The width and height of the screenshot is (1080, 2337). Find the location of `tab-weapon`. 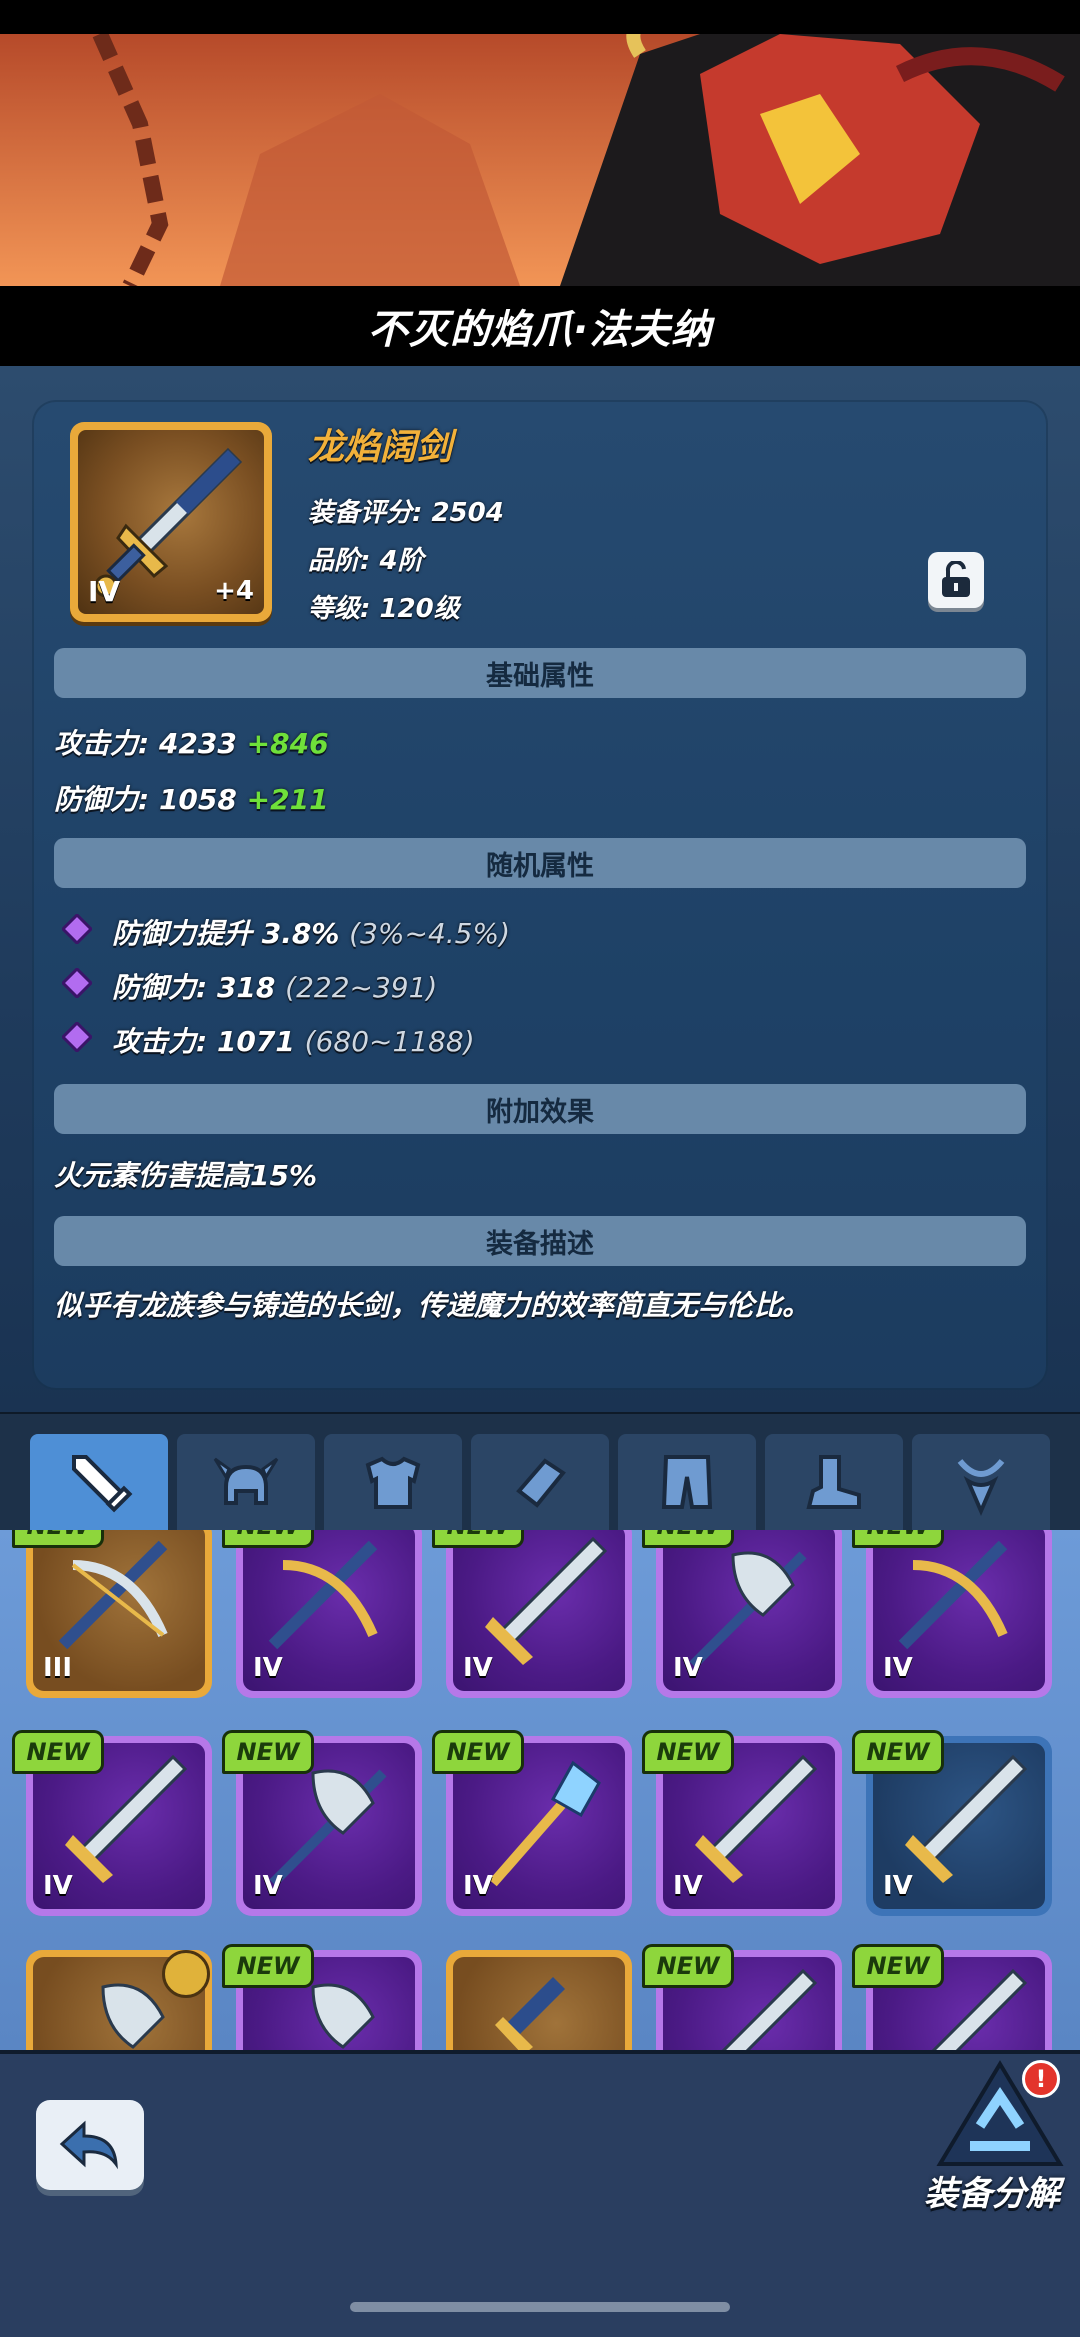

tab-weapon is located at coordinates (99, 1482).